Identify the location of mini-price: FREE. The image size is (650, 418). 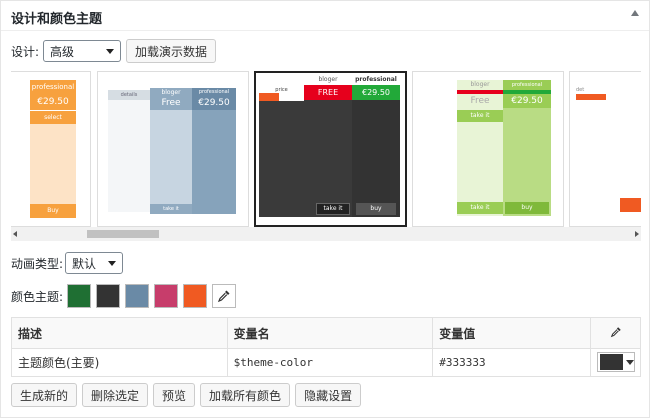
(328, 92).